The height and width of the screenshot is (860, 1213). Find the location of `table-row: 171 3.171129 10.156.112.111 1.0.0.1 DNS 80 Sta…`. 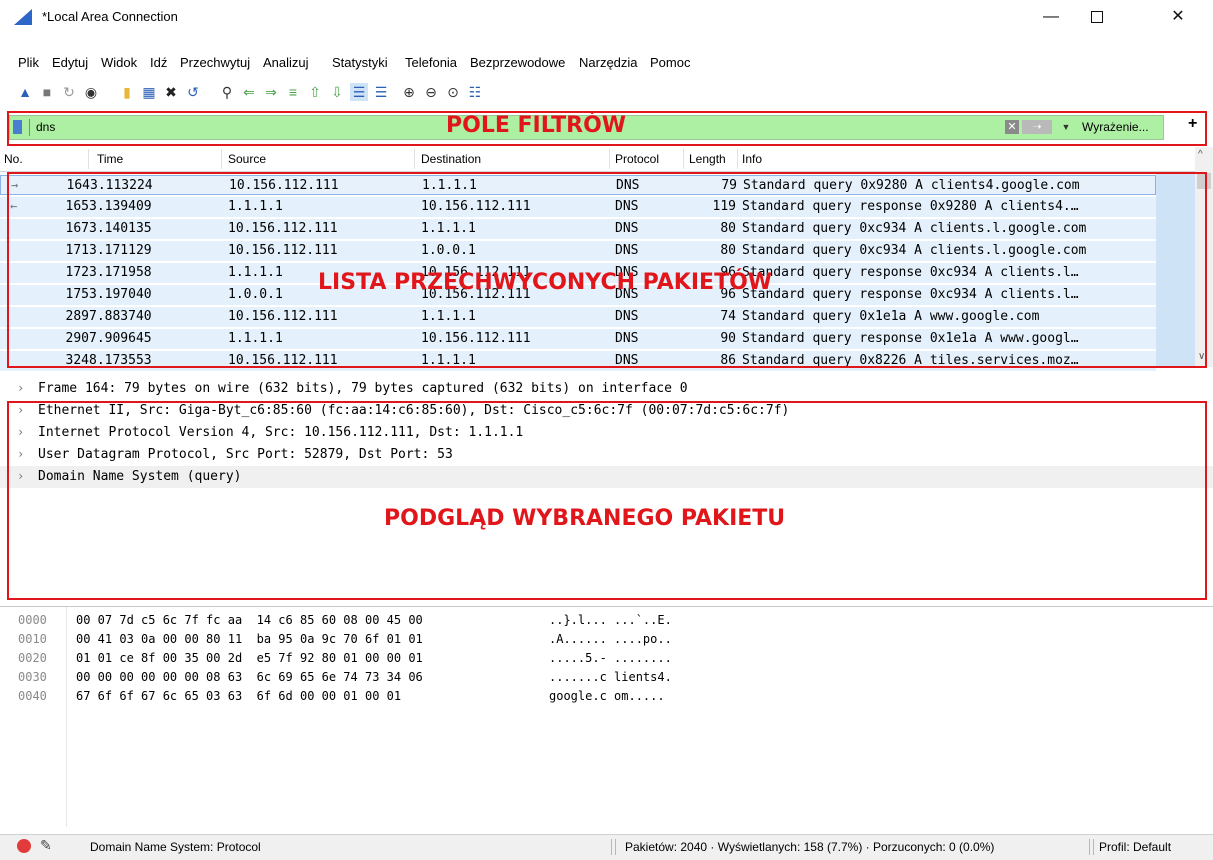

table-row: 171 3.171129 10.156.112.111 1.0.0.1 DNS 80 Sta… is located at coordinates (578, 251).